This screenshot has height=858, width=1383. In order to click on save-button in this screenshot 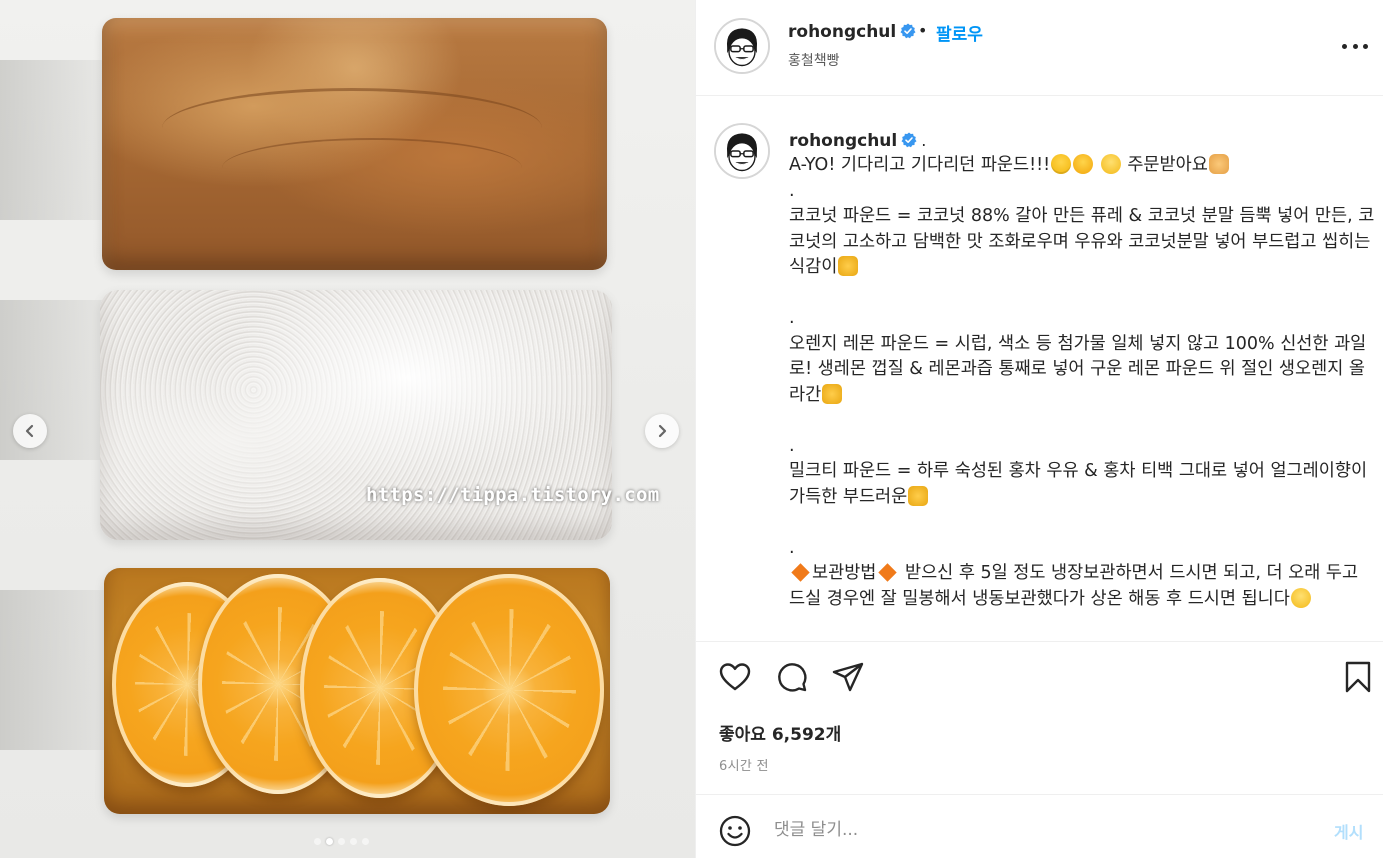, I will do `click(1358, 677)`.